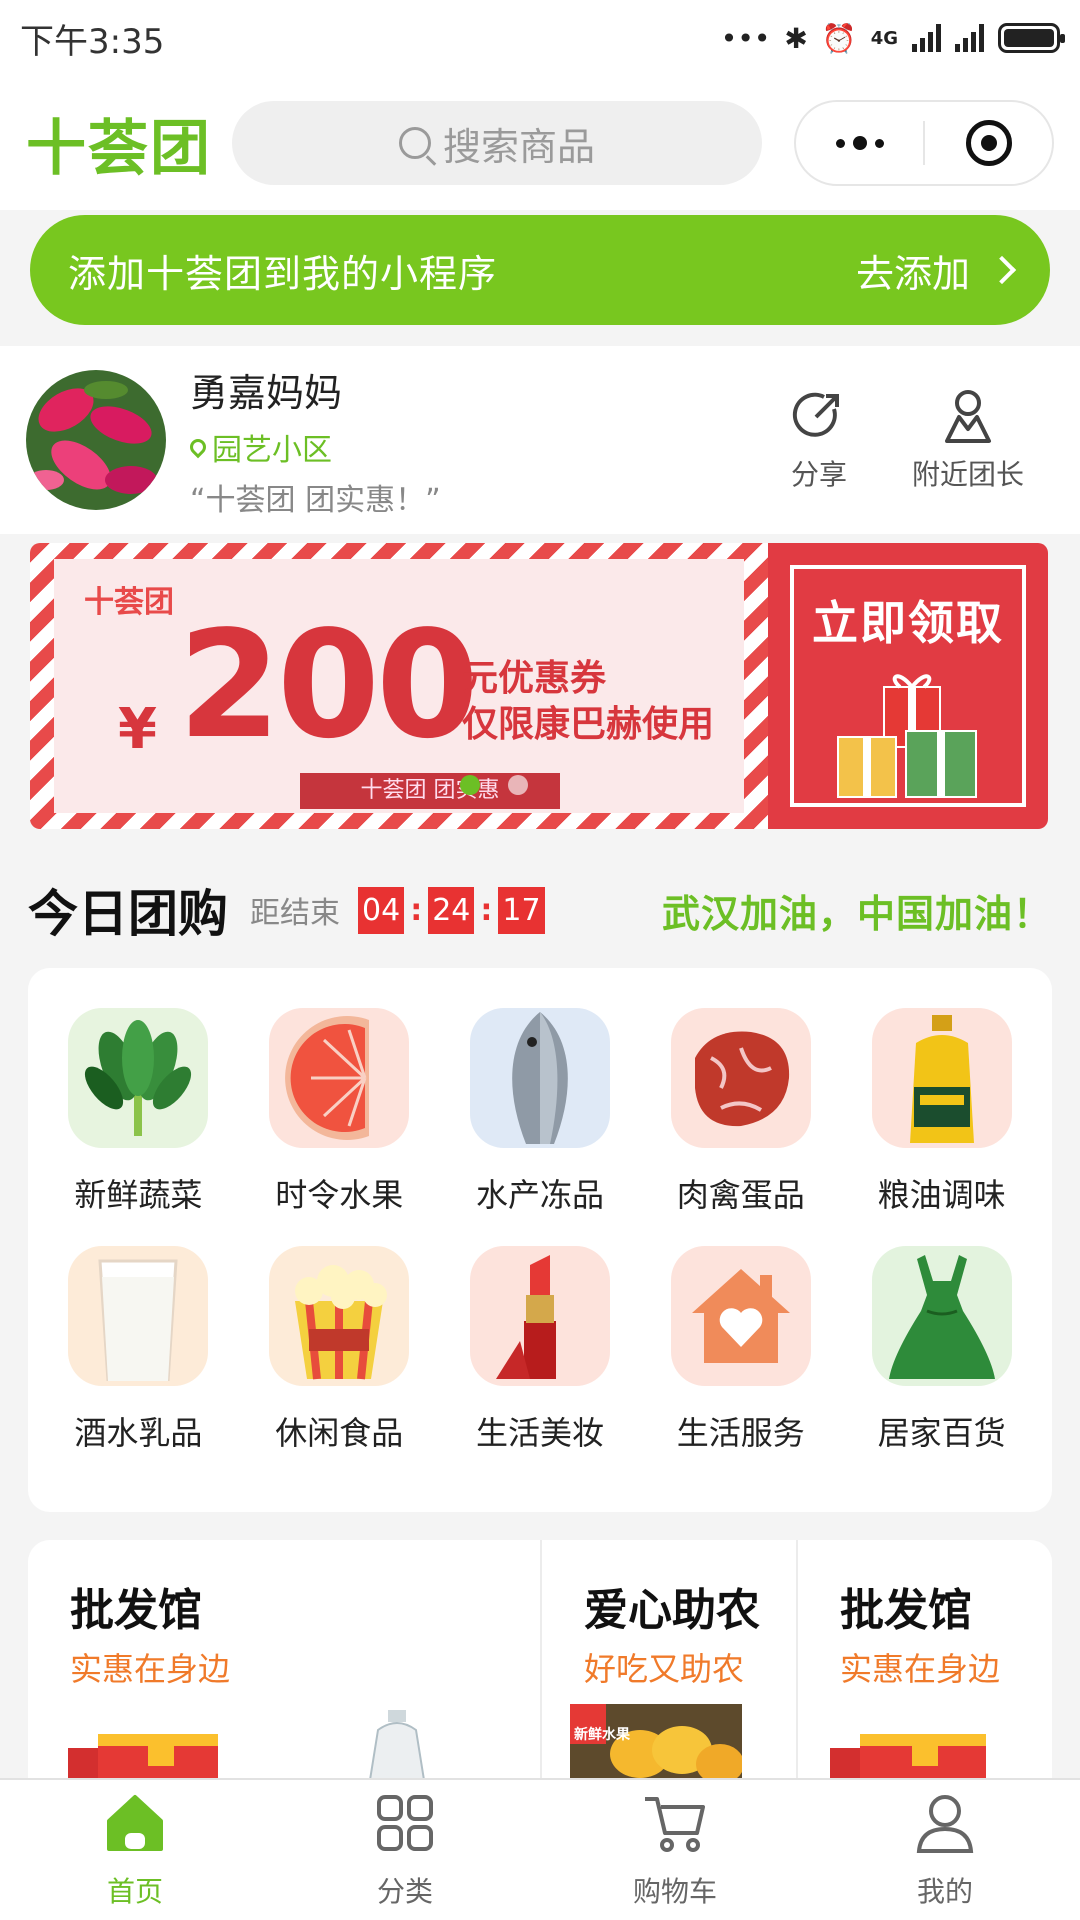 The width and height of the screenshot is (1080, 1920). I want to click on miniprogram-capsule, so click(924, 143).